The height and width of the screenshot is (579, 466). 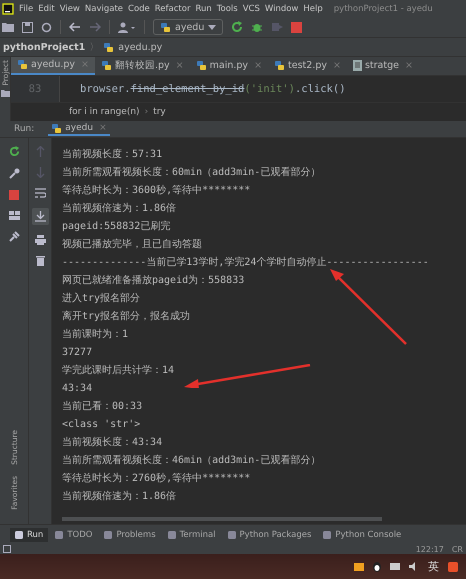 What do you see at coordinates (74, 535) in the screenshot?
I see `tool-window-tab: TODO` at bounding box center [74, 535].